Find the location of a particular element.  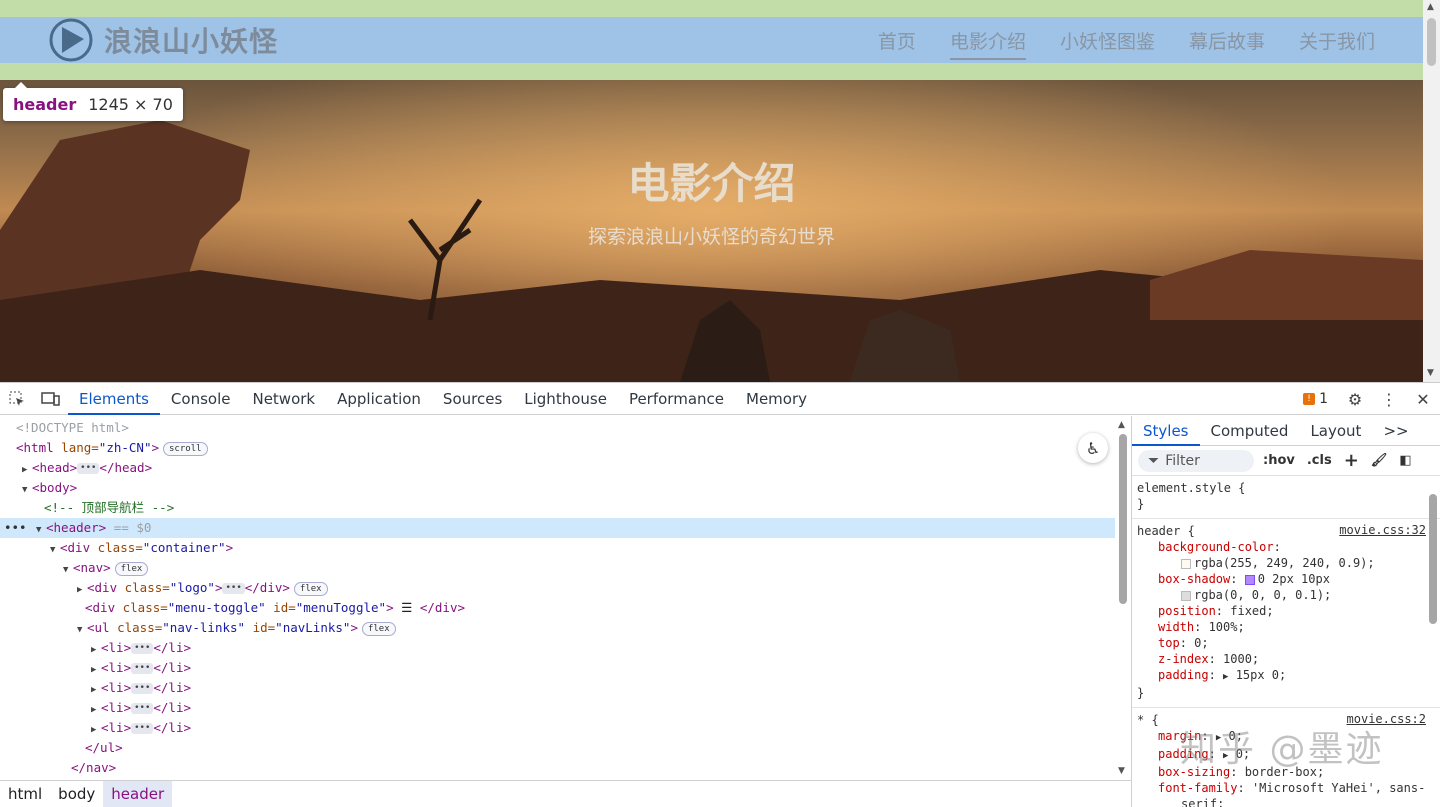

shadow-editor-icon is located at coordinates (1249, 579).